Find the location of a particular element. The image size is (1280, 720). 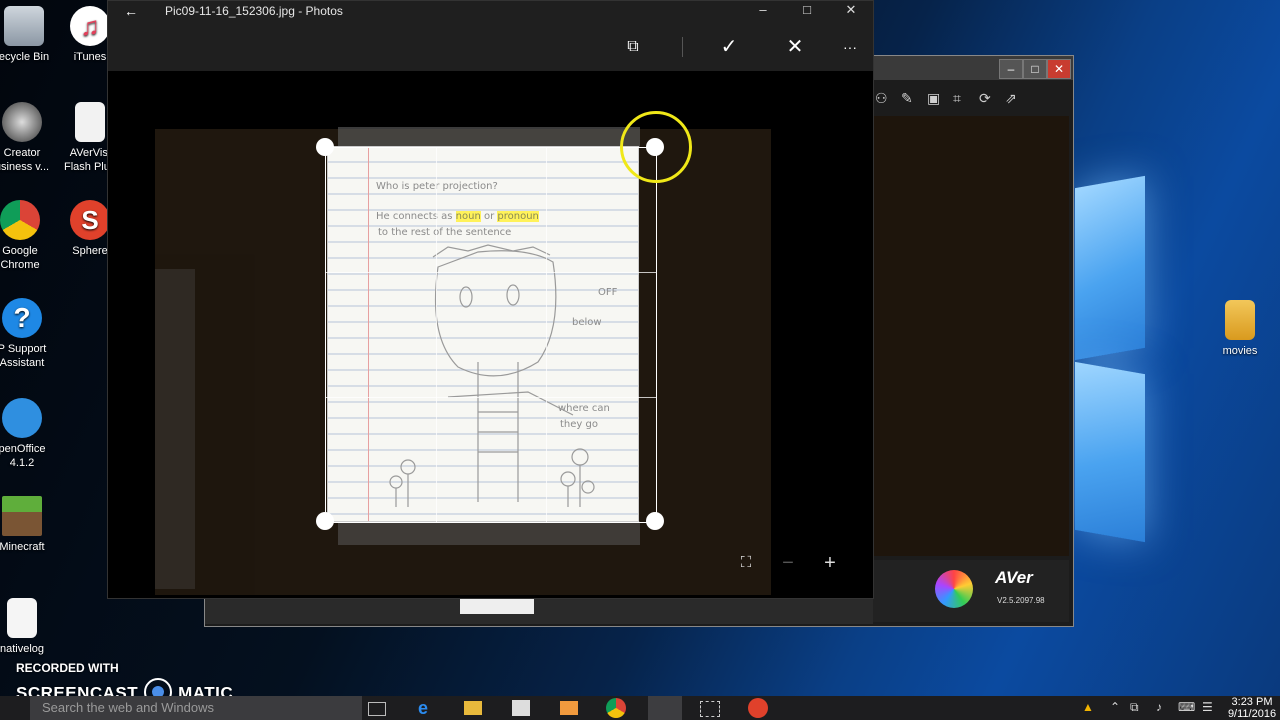

recycle-bin-icon is located at coordinates (24, 26).